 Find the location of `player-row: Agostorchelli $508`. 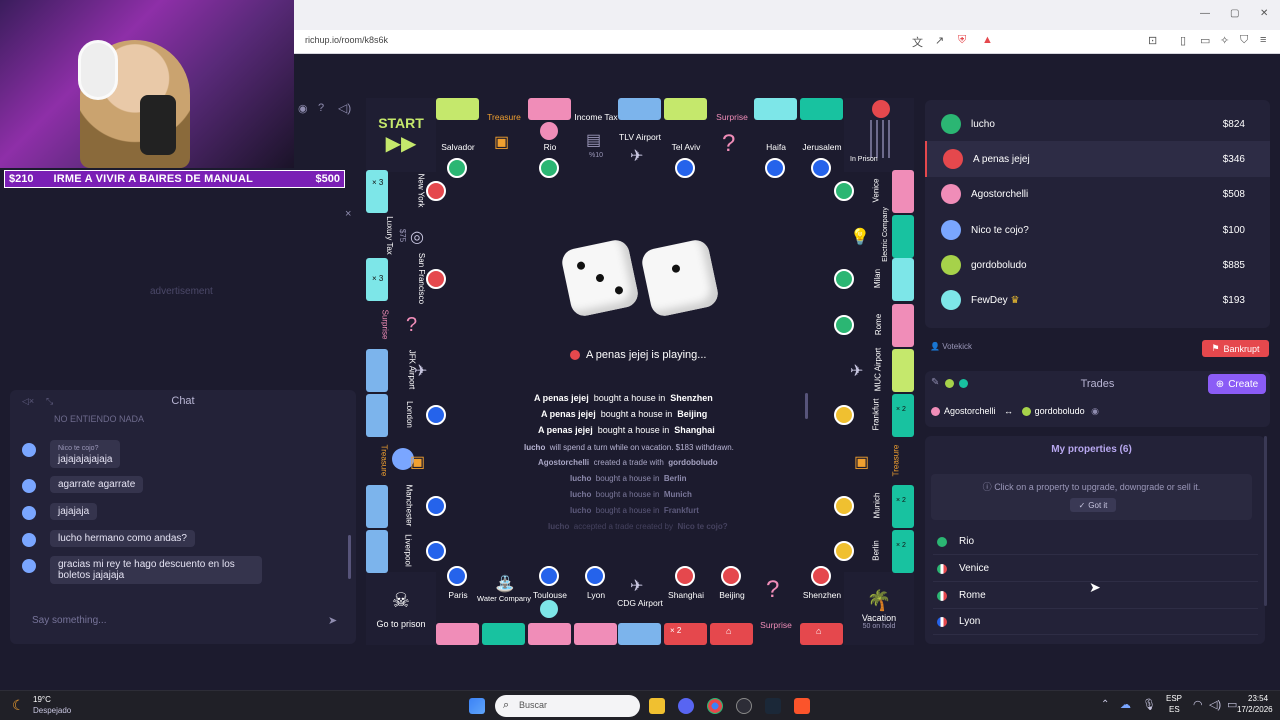

player-row: Agostorchelli $508 is located at coordinates (1097, 194).